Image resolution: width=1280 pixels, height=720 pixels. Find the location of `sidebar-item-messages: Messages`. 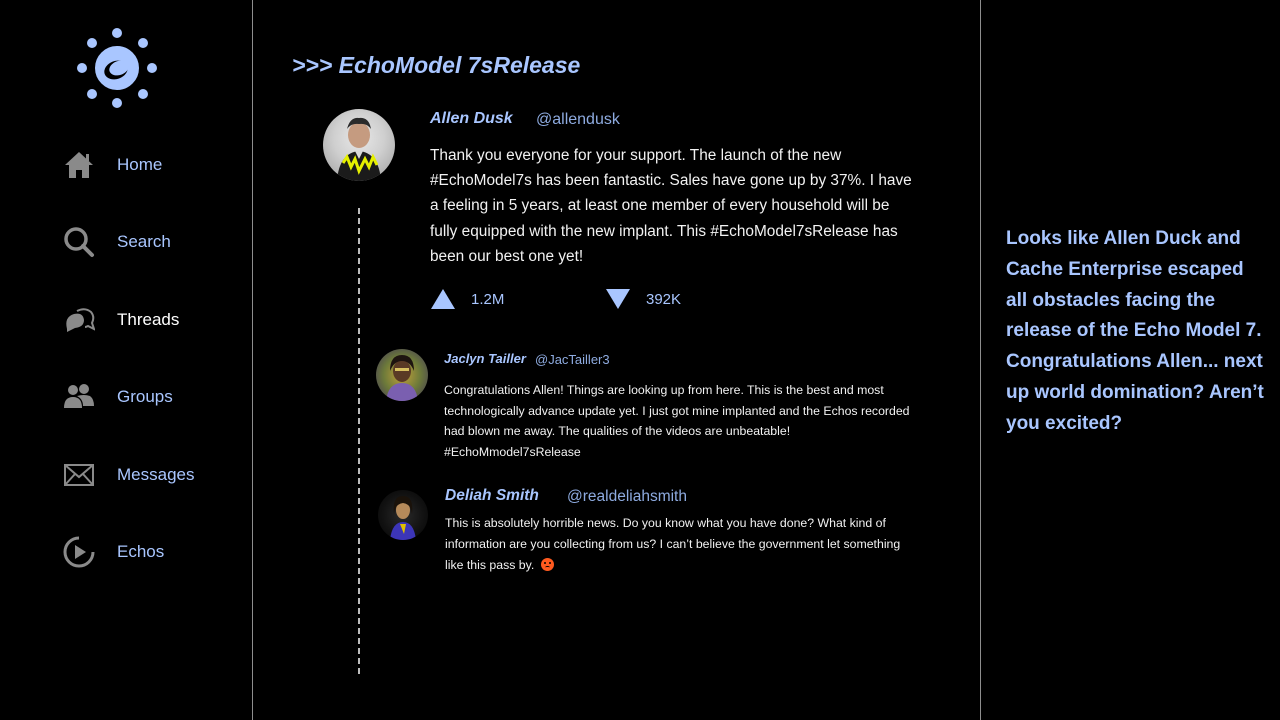

sidebar-item-messages: Messages is located at coordinates (128, 475).